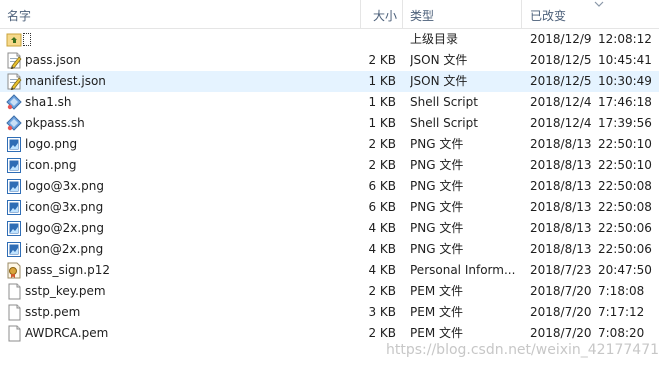  I want to click on focus-rectangle, so click(27, 39).